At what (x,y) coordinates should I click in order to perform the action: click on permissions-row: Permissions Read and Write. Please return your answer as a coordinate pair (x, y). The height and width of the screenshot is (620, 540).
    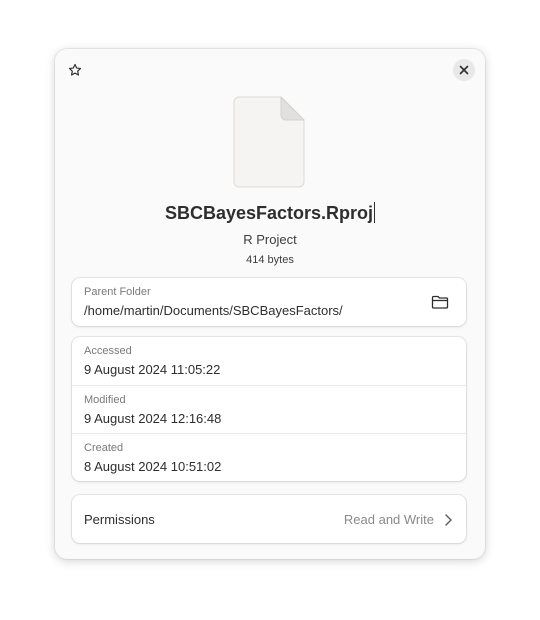
    Looking at the image, I should click on (269, 519).